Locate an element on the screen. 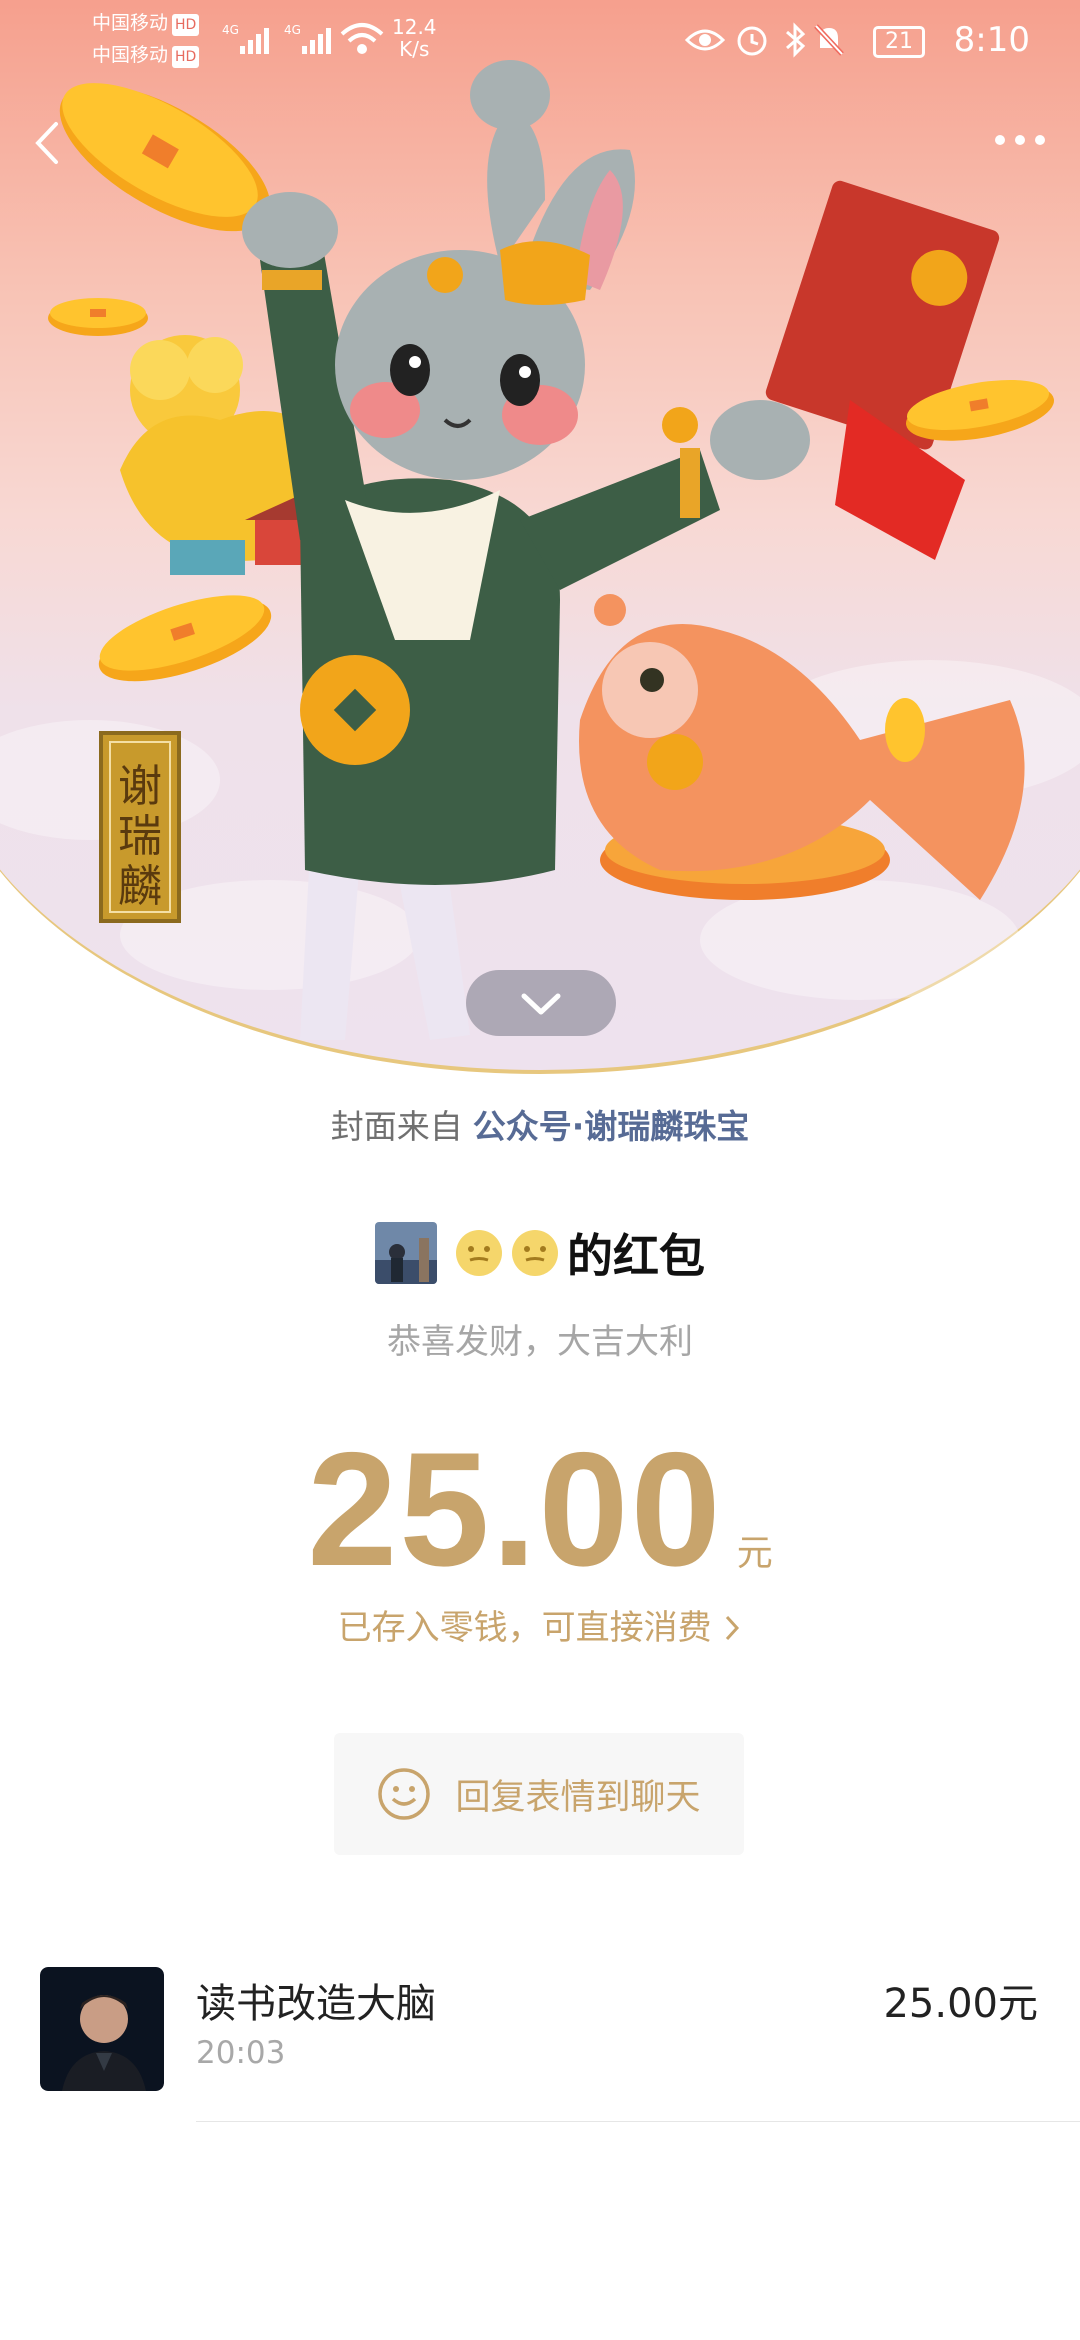 The image size is (1080, 2340). cover-source: 封面来自 公众号·谢瑞麟珠宝 is located at coordinates (540, 1124).